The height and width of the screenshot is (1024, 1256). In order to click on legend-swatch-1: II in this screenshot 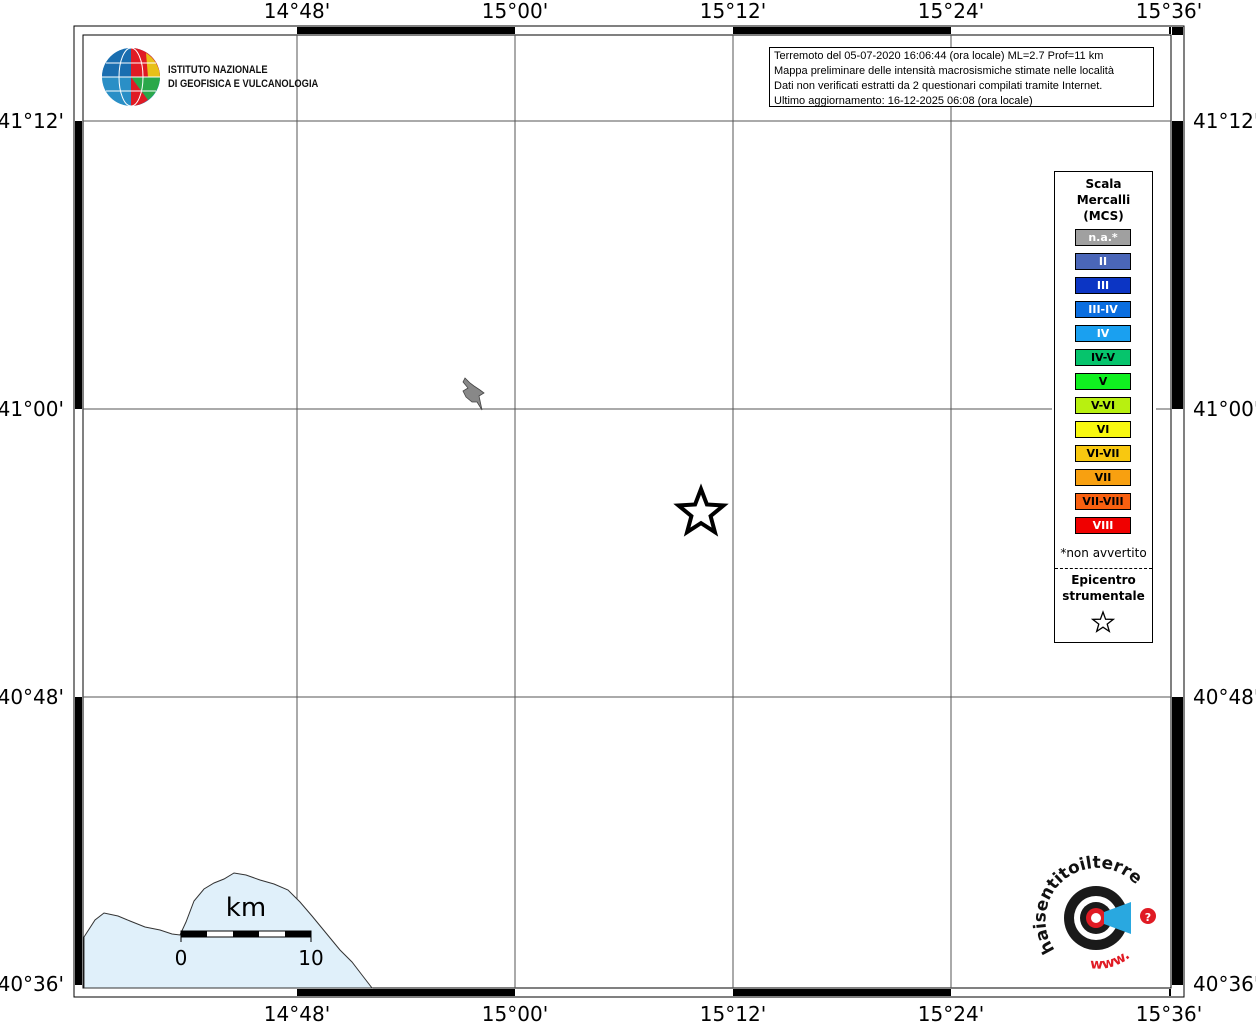, I will do `click(1103, 261)`.